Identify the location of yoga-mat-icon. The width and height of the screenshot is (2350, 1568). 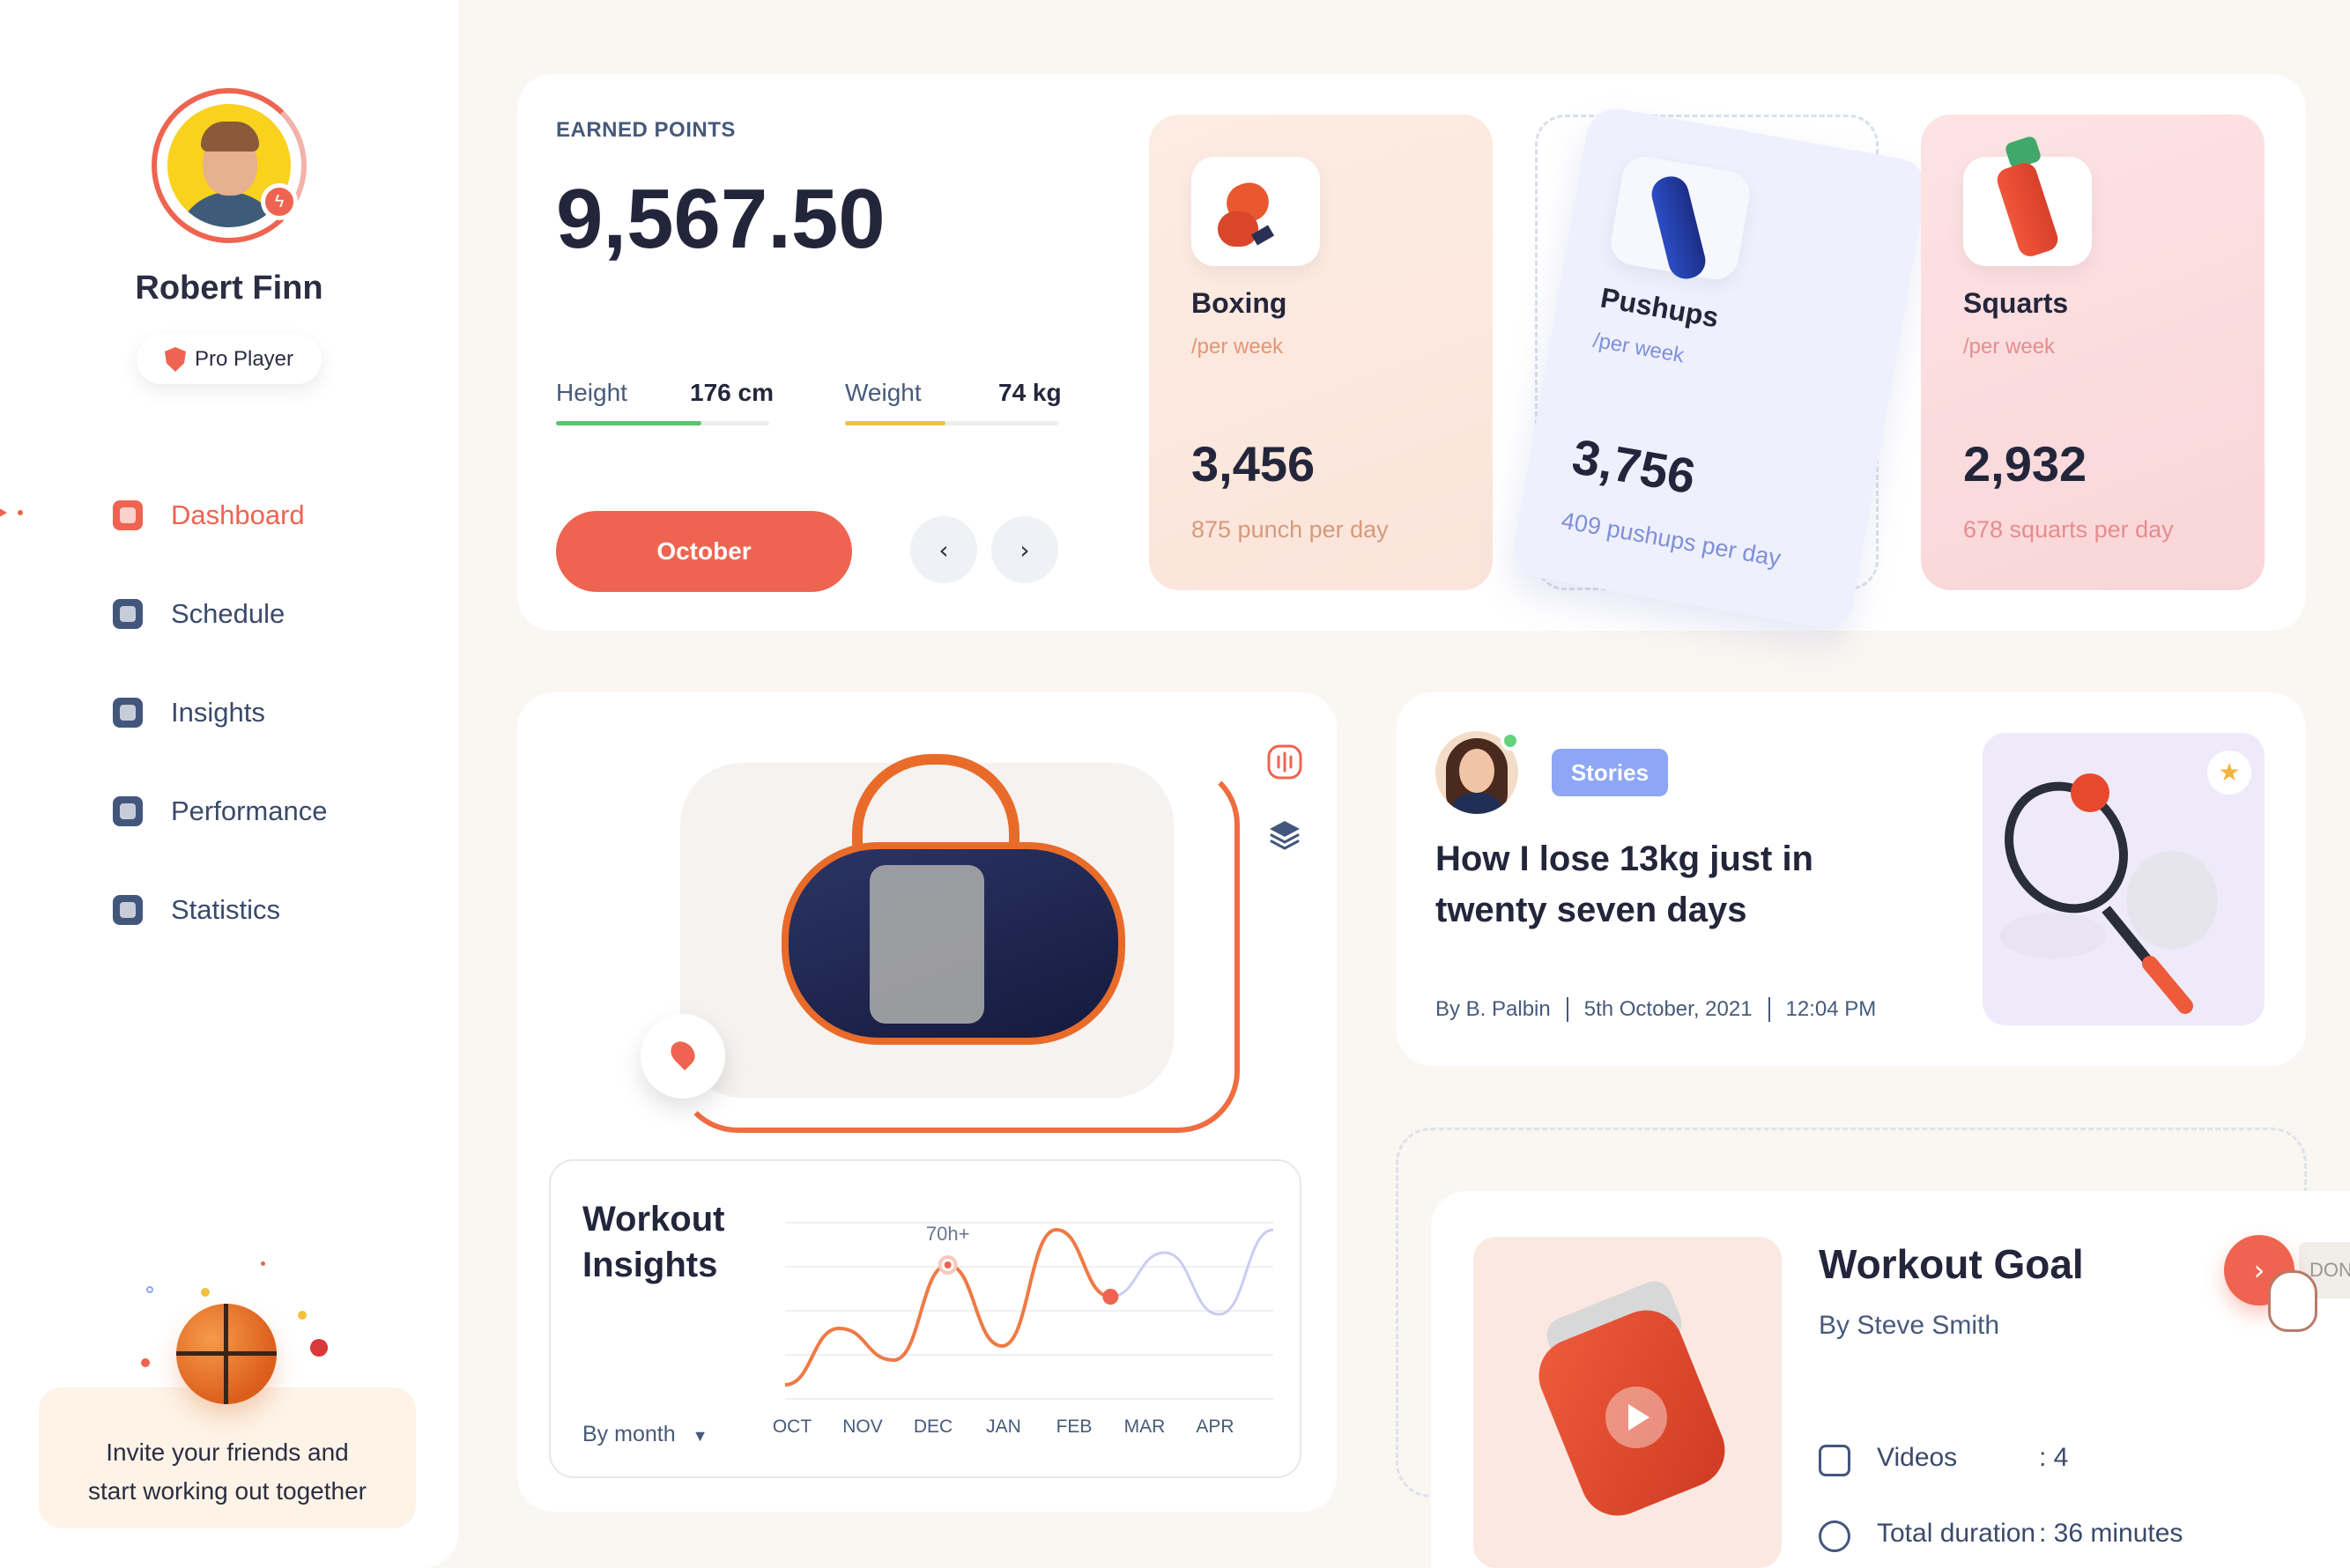
(1680, 218).